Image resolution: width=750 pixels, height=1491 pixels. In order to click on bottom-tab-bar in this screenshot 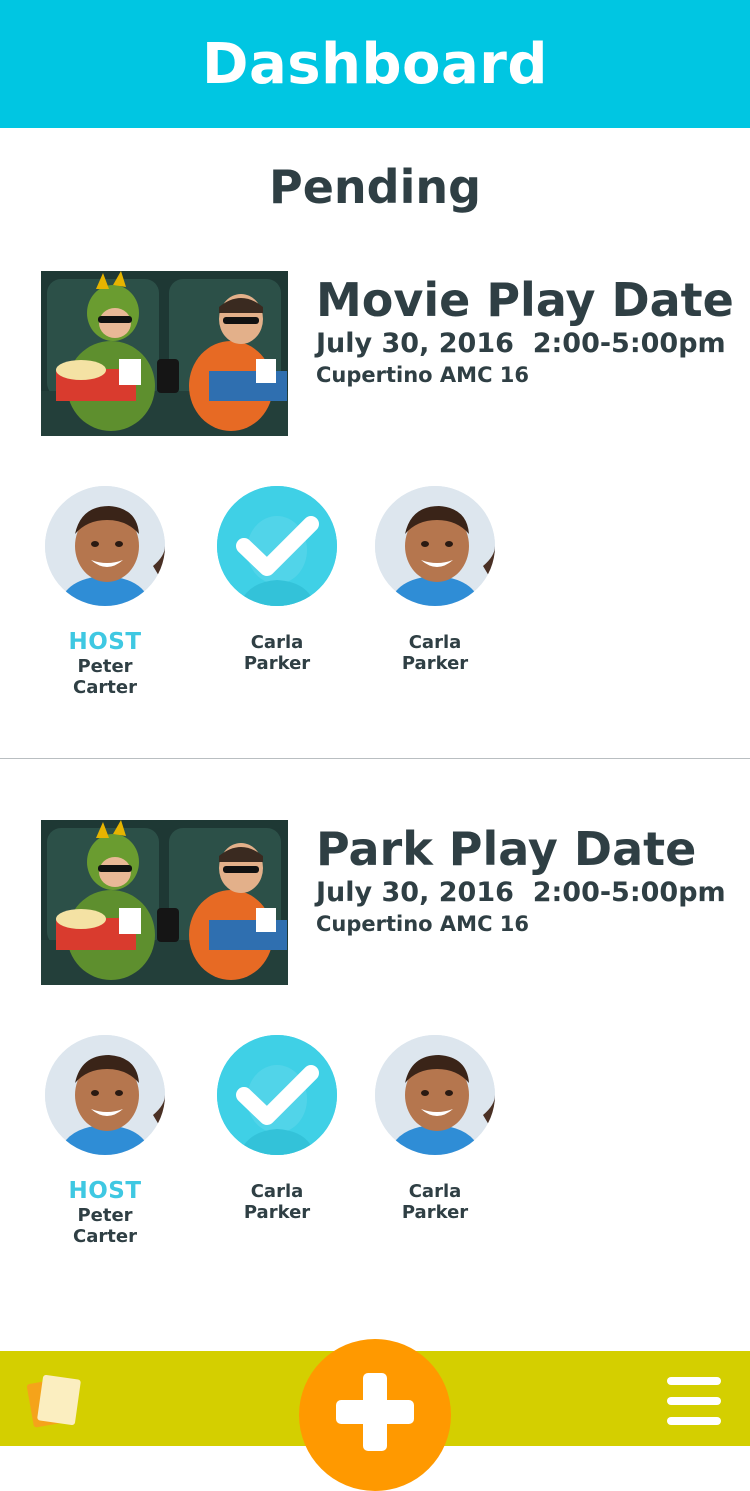, I will do `click(375, 1415)`.